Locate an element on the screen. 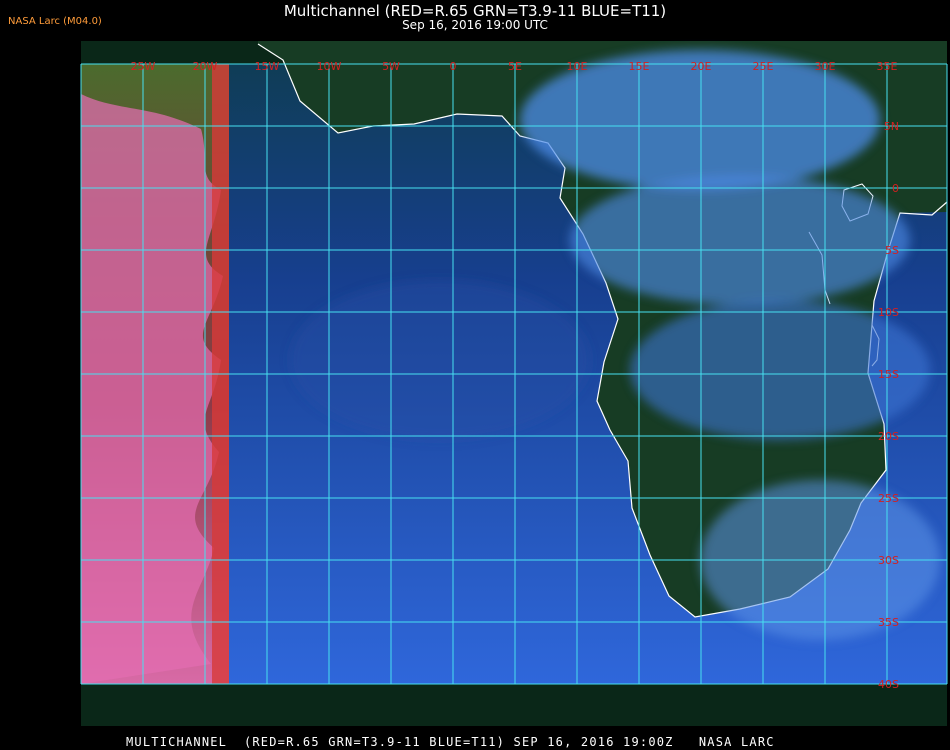 The width and height of the screenshot is (950, 750). longitude-label: 30E is located at coordinates (825, 66).